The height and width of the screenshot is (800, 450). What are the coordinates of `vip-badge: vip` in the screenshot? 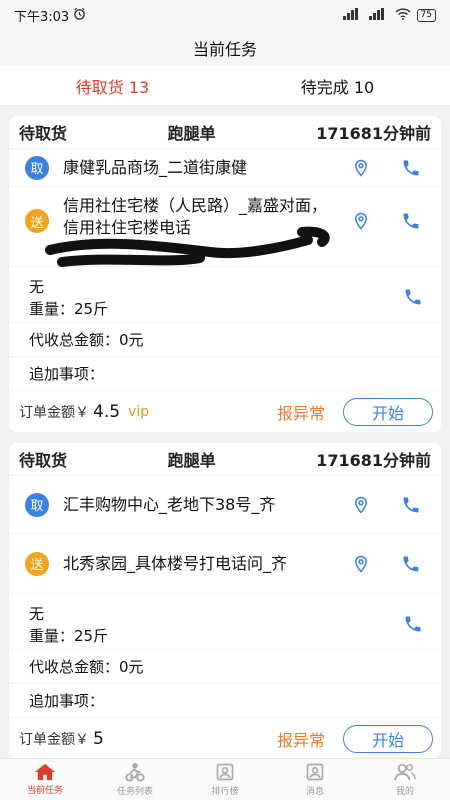 It's located at (139, 411).